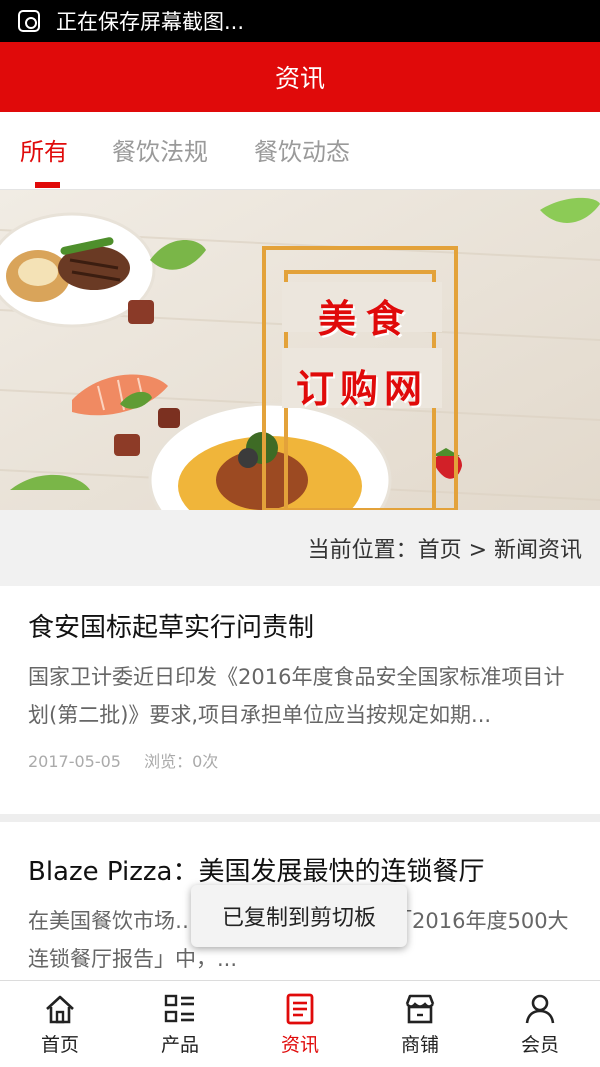 This screenshot has width=600, height=1067. Describe the element at coordinates (300, 861) in the screenshot. I see `article-title: Blaze Pizza：美国发展最快的连锁餐厅` at that location.